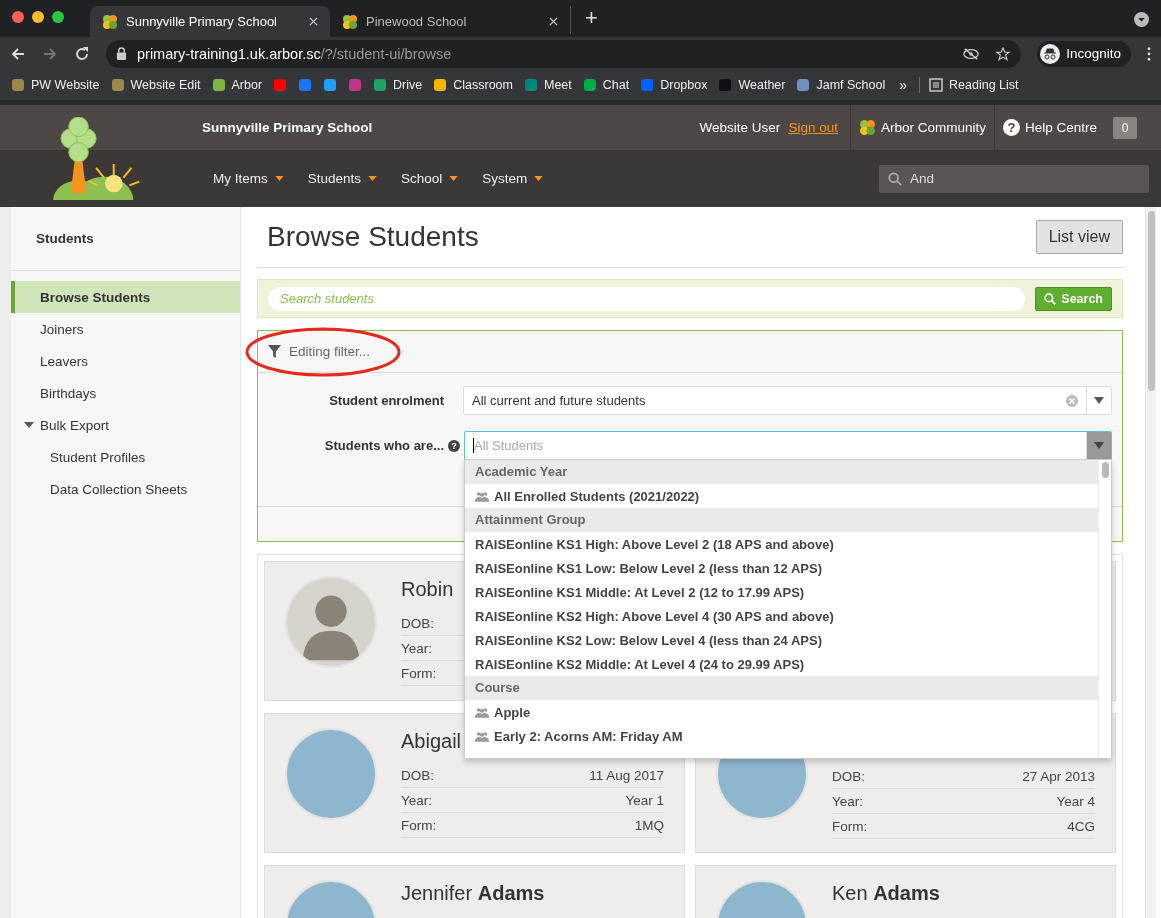 This screenshot has width=1161, height=918. I want to click on student-name: Jennifer Adams, so click(473, 893).